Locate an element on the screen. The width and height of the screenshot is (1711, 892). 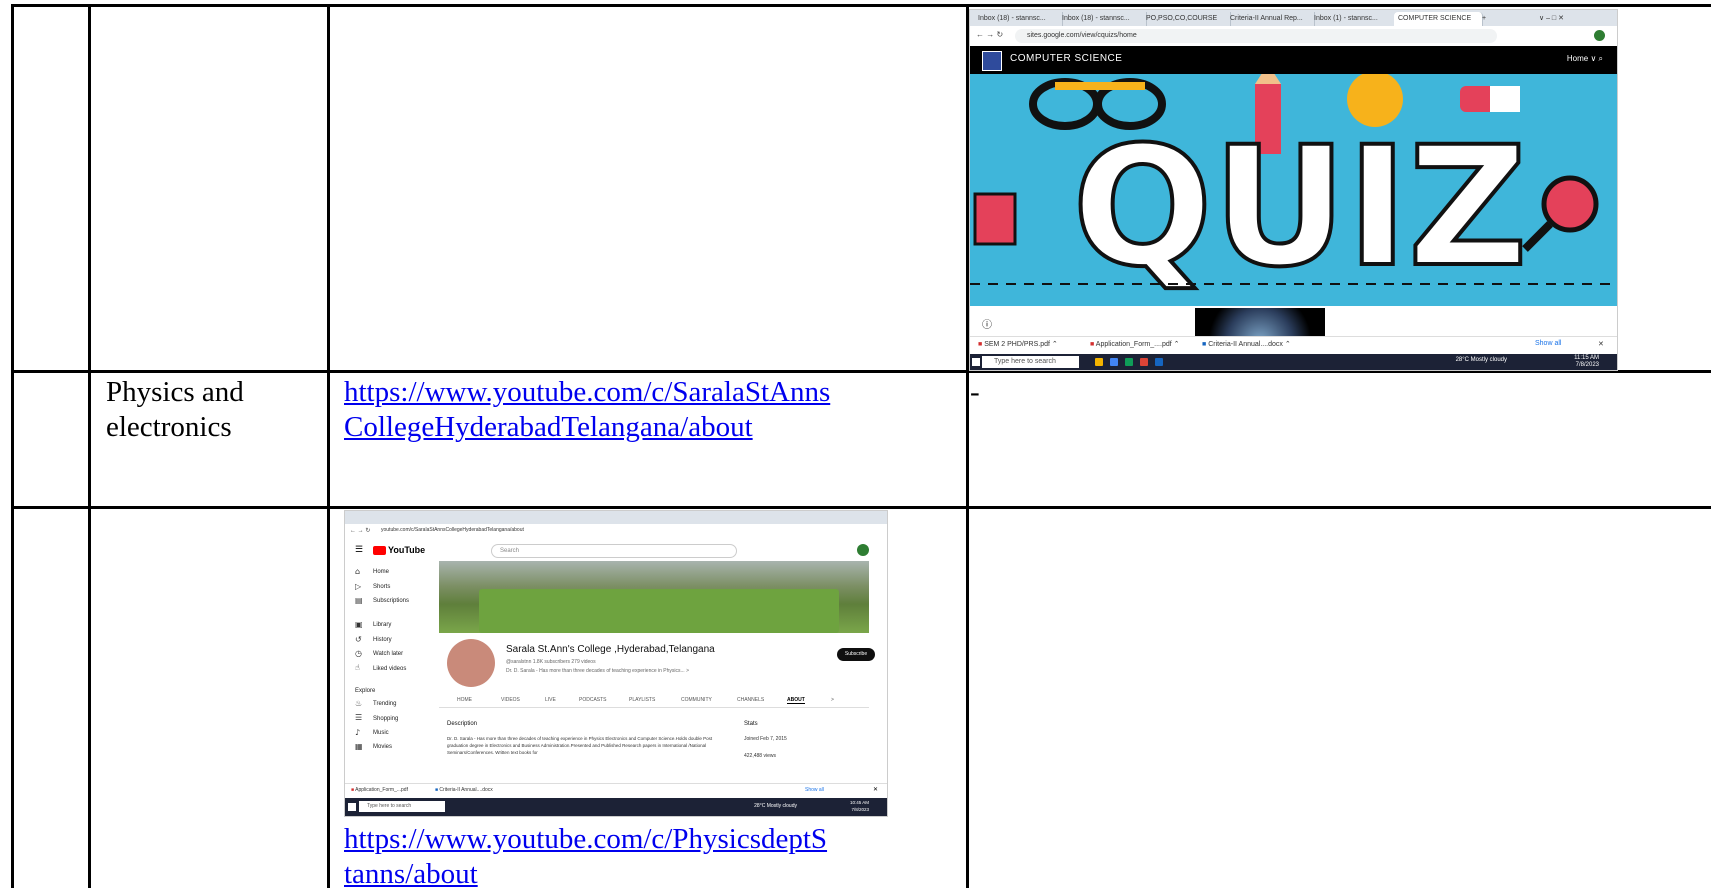
tab-live: LIVE is located at coordinates (550, 700).